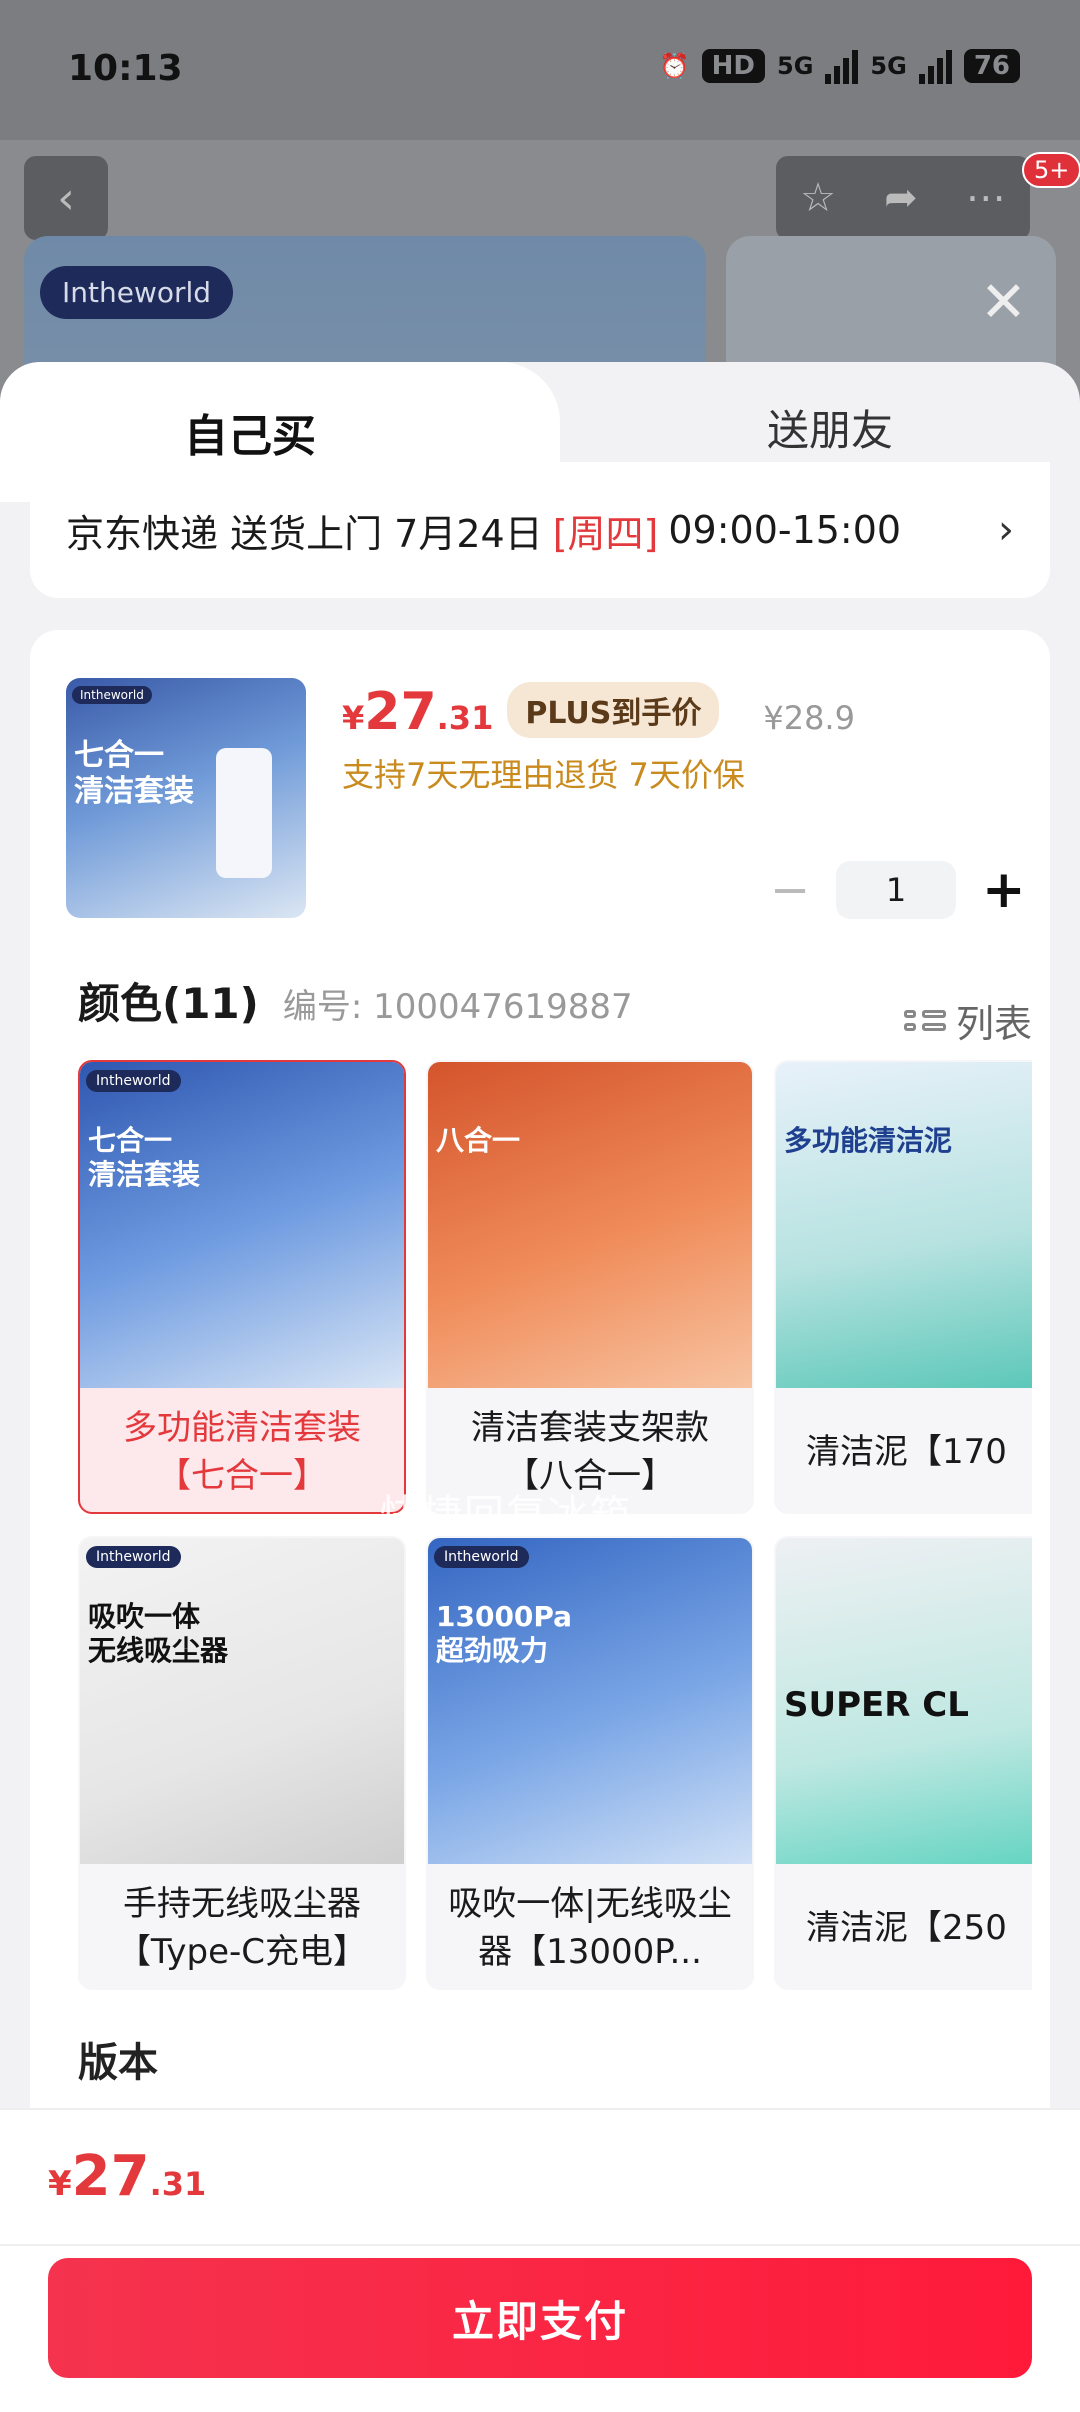  Describe the element at coordinates (605, 533) in the screenshot. I see `delivery-weekday: [周四]` at that location.